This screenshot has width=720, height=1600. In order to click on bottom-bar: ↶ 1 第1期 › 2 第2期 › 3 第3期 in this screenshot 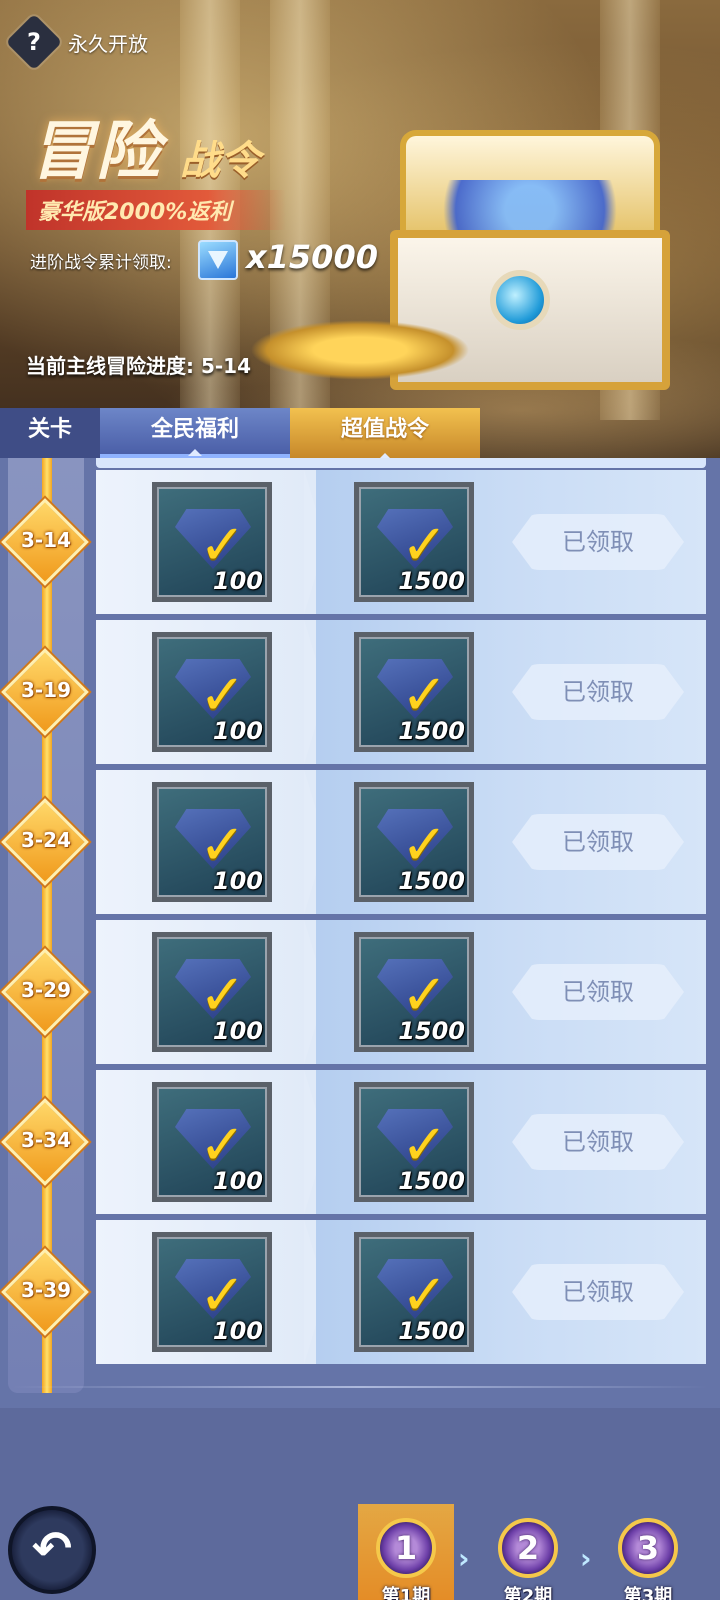, I will do `click(360, 1504)`.